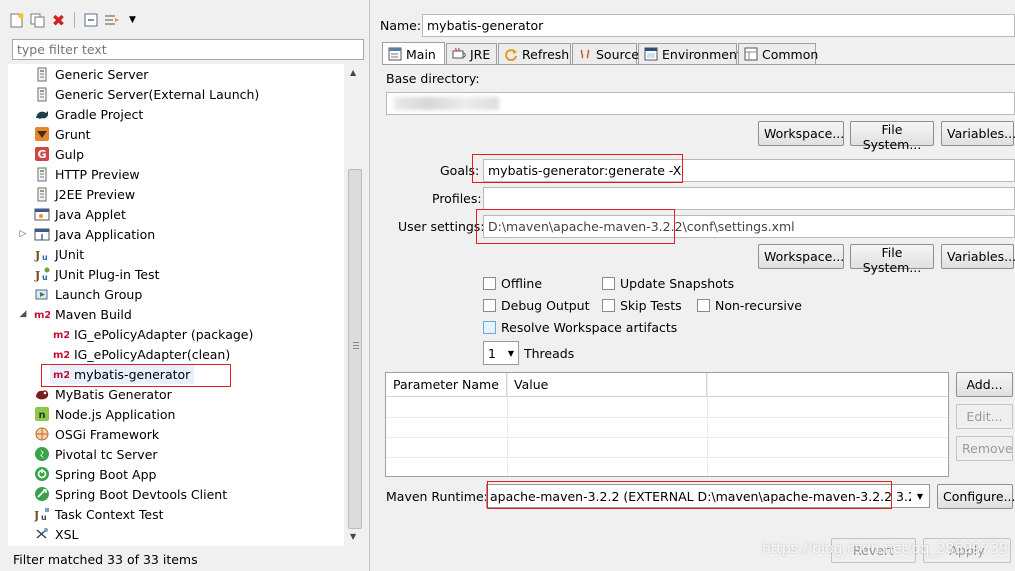 The height and width of the screenshot is (571, 1015). I want to click on tree-item-java-applet: Java Applet, so click(80, 214).